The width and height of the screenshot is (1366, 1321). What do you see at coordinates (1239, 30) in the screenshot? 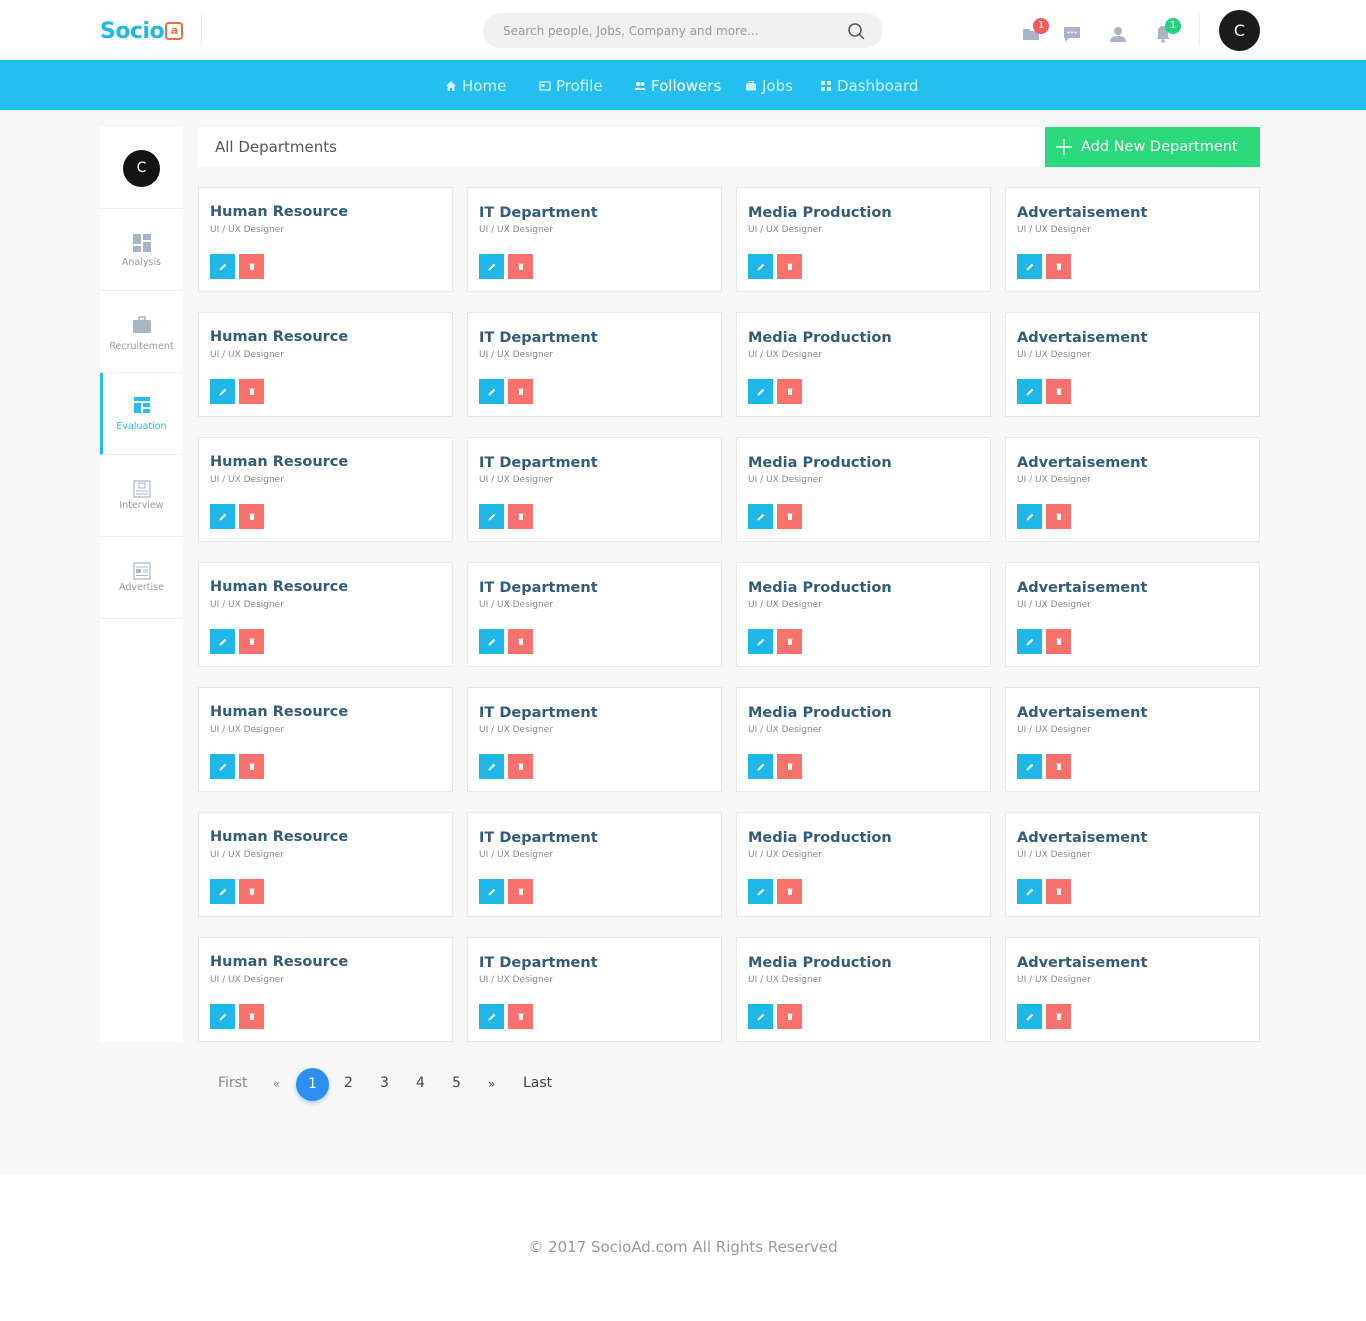
I see `avatar: C` at bounding box center [1239, 30].